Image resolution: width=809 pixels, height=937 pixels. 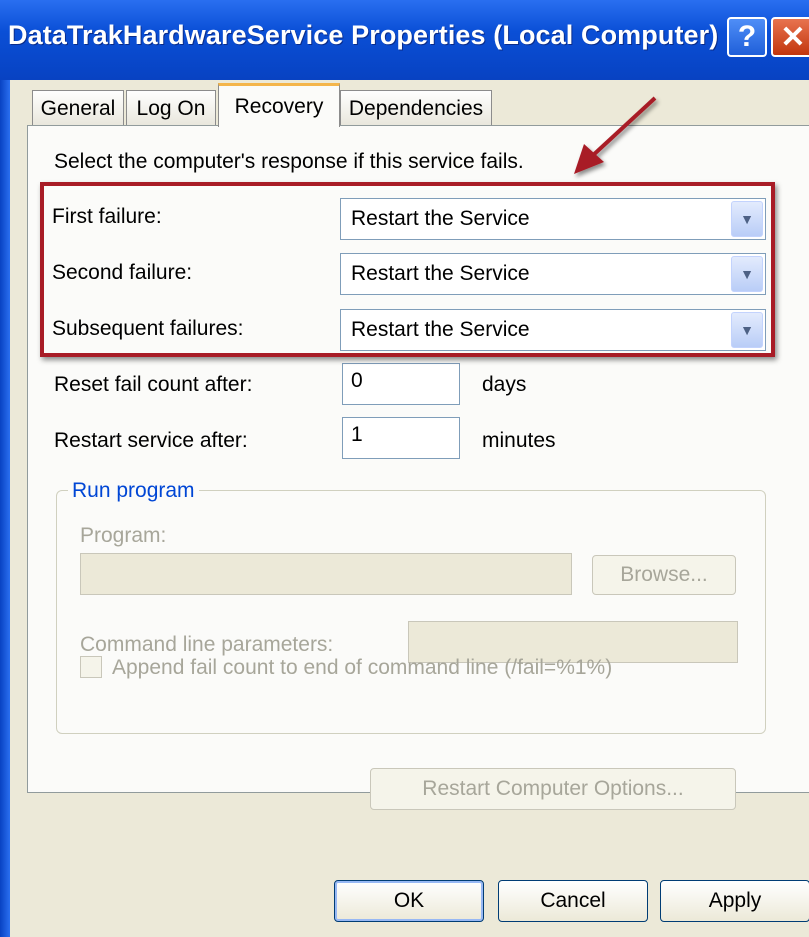 What do you see at coordinates (519, 440) in the screenshot?
I see `restart-unit-label: minutes` at bounding box center [519, 440].